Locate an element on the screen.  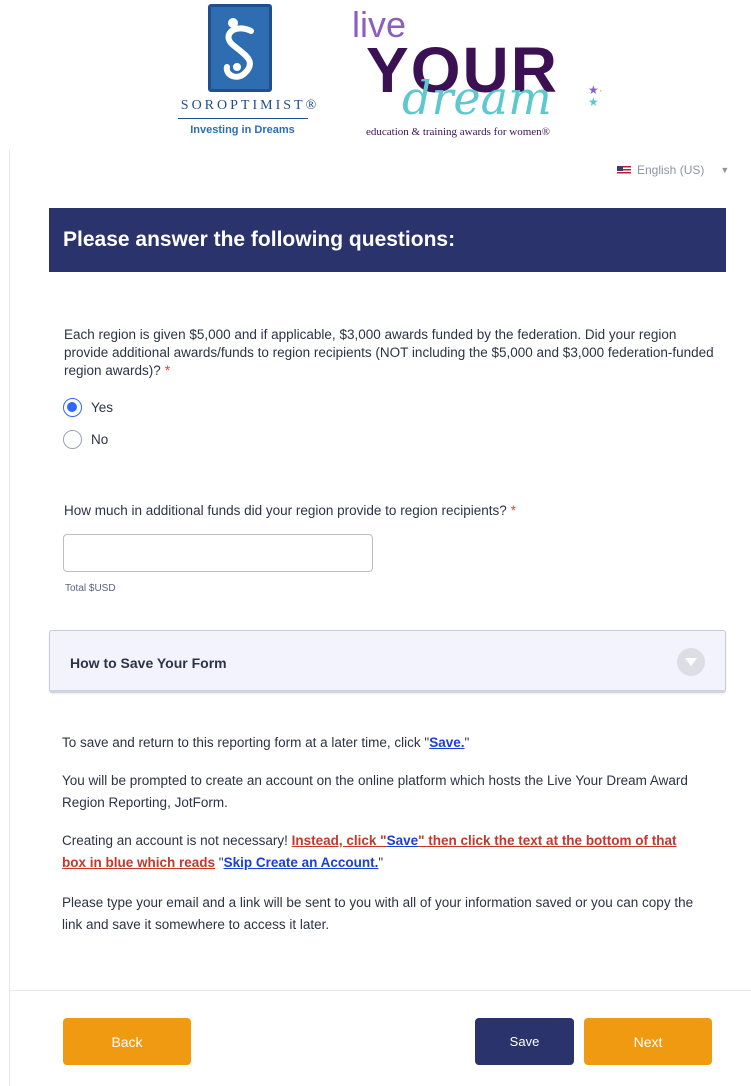
soroptimist-tagline: Investing in Dreams is located at coordinates (242, 130).